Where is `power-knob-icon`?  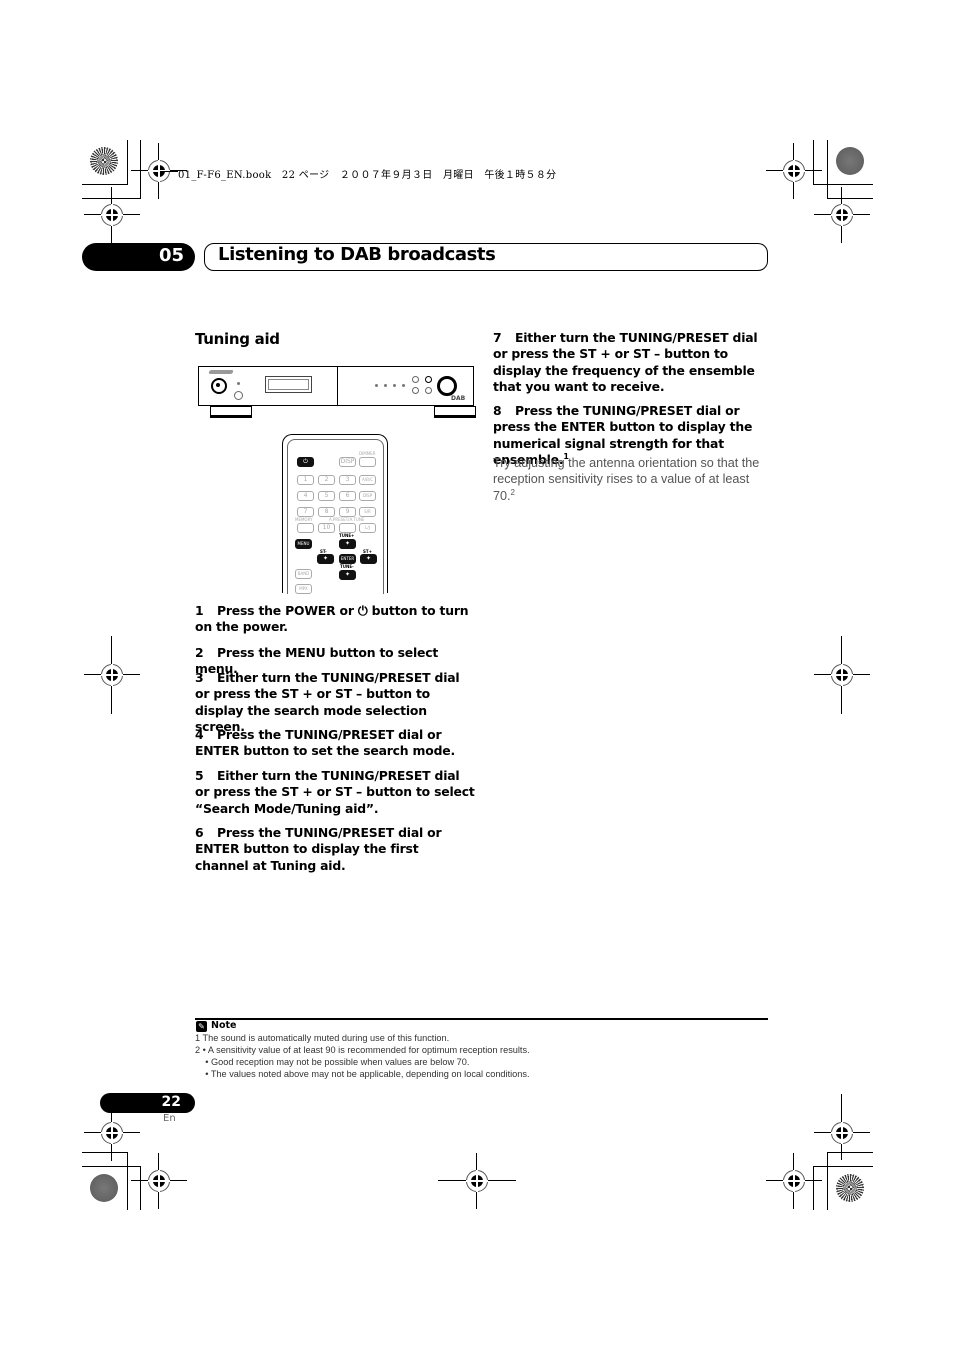 power-knob-icon is located at coordinates (219, 386).